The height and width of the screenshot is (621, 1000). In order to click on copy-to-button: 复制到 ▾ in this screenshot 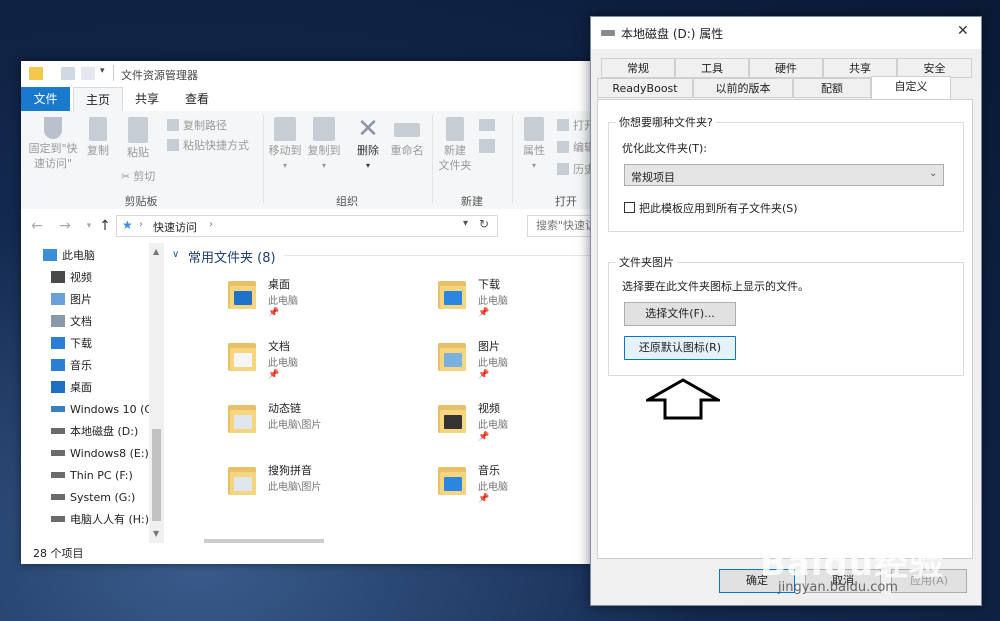, I will do `click(324, 145)`.